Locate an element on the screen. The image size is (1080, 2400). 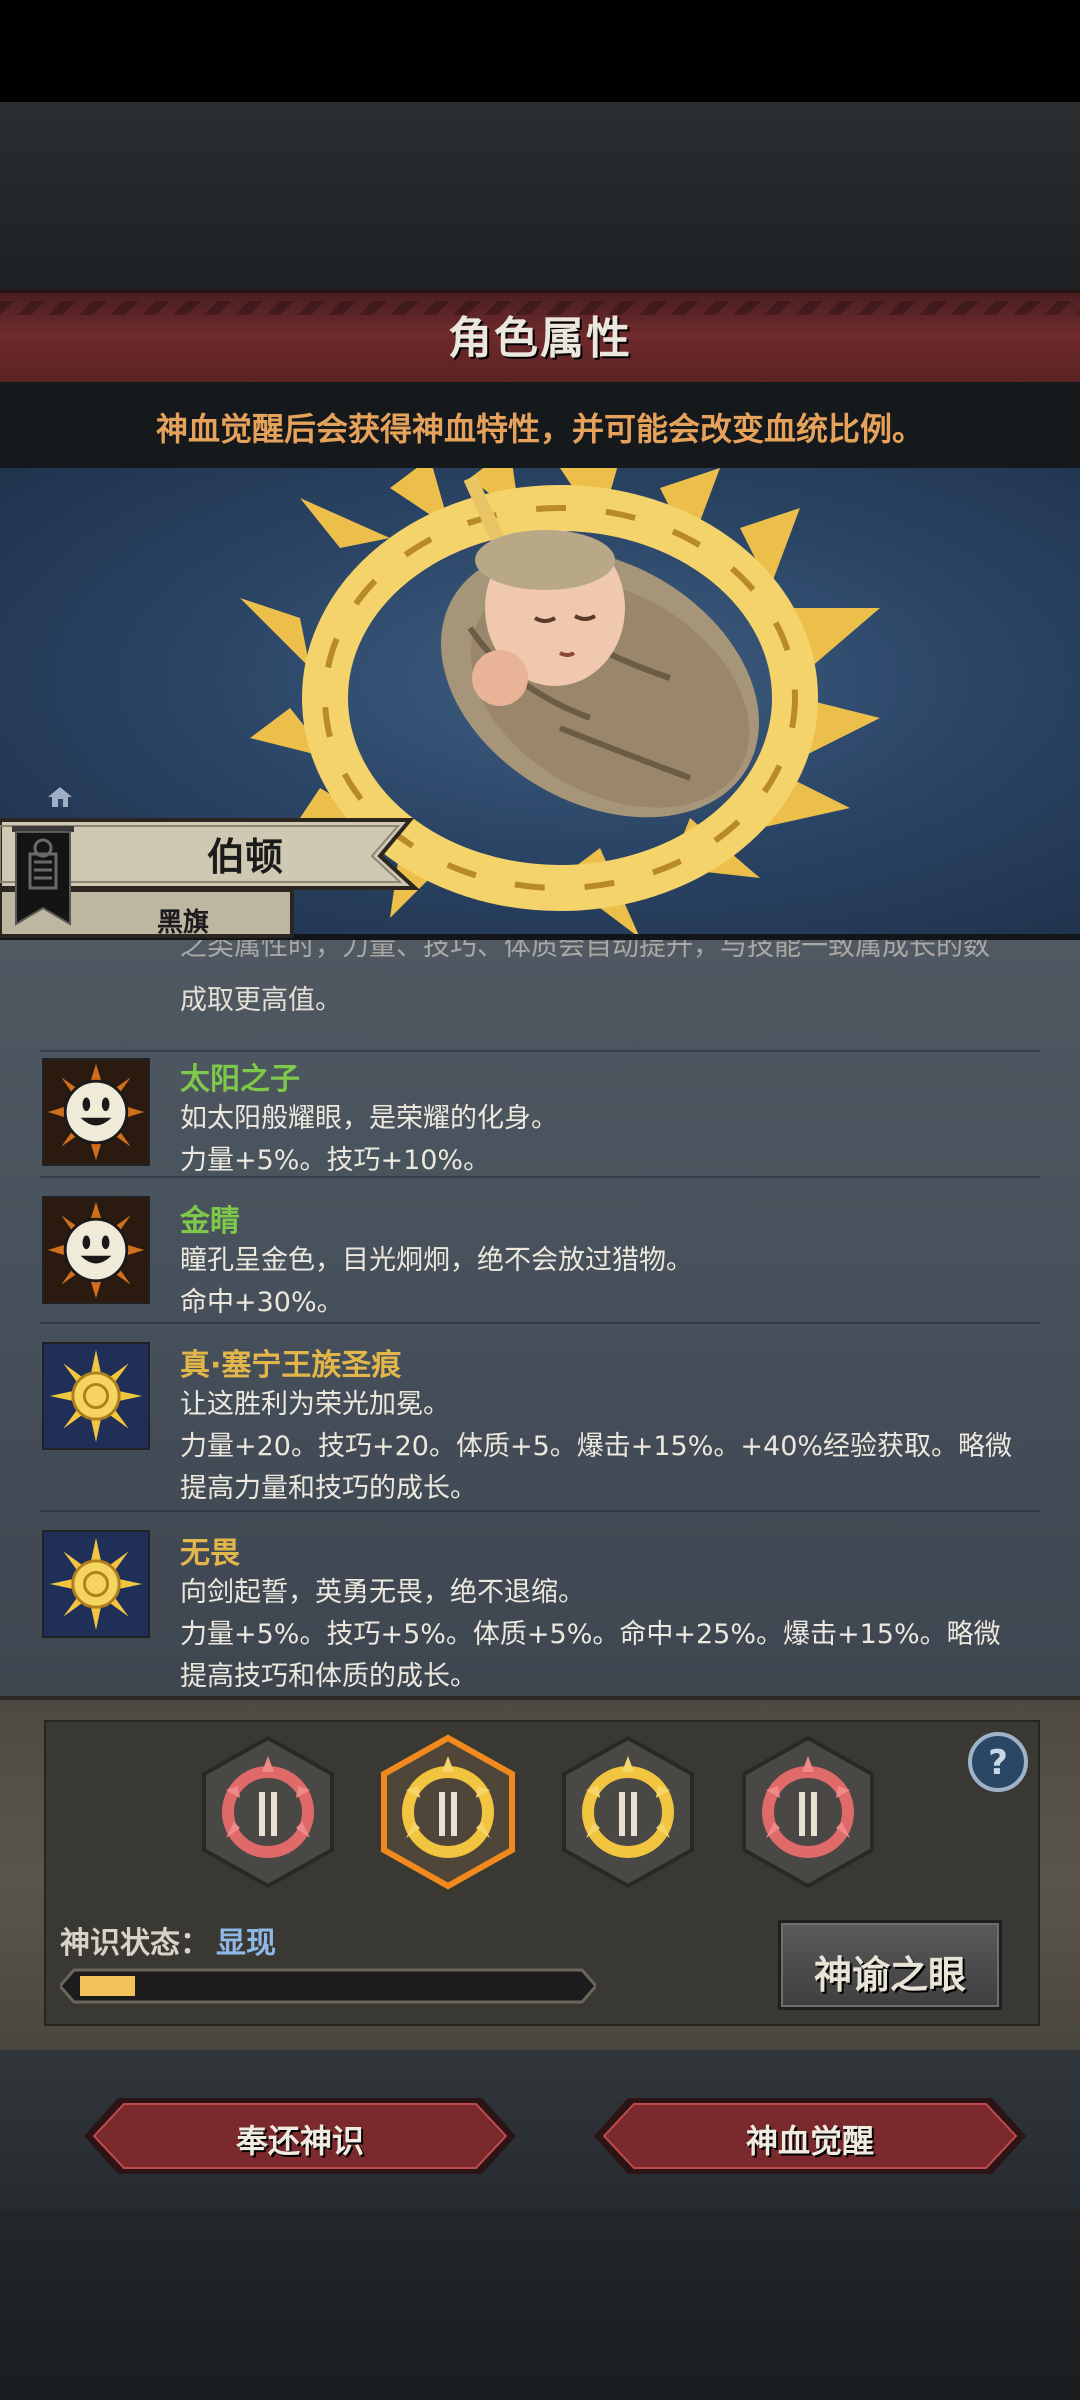
upper-background is located at coordinates (540, 197).